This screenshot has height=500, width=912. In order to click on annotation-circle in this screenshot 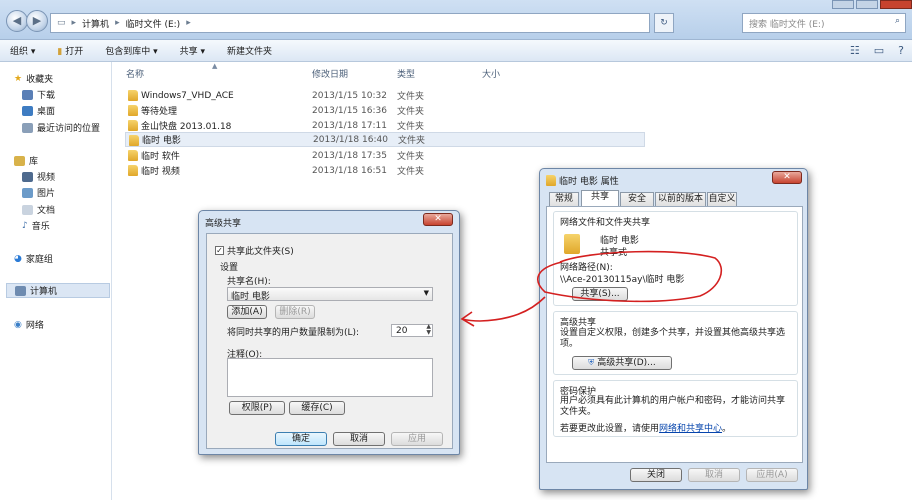, I will do `click(630, 276)`.